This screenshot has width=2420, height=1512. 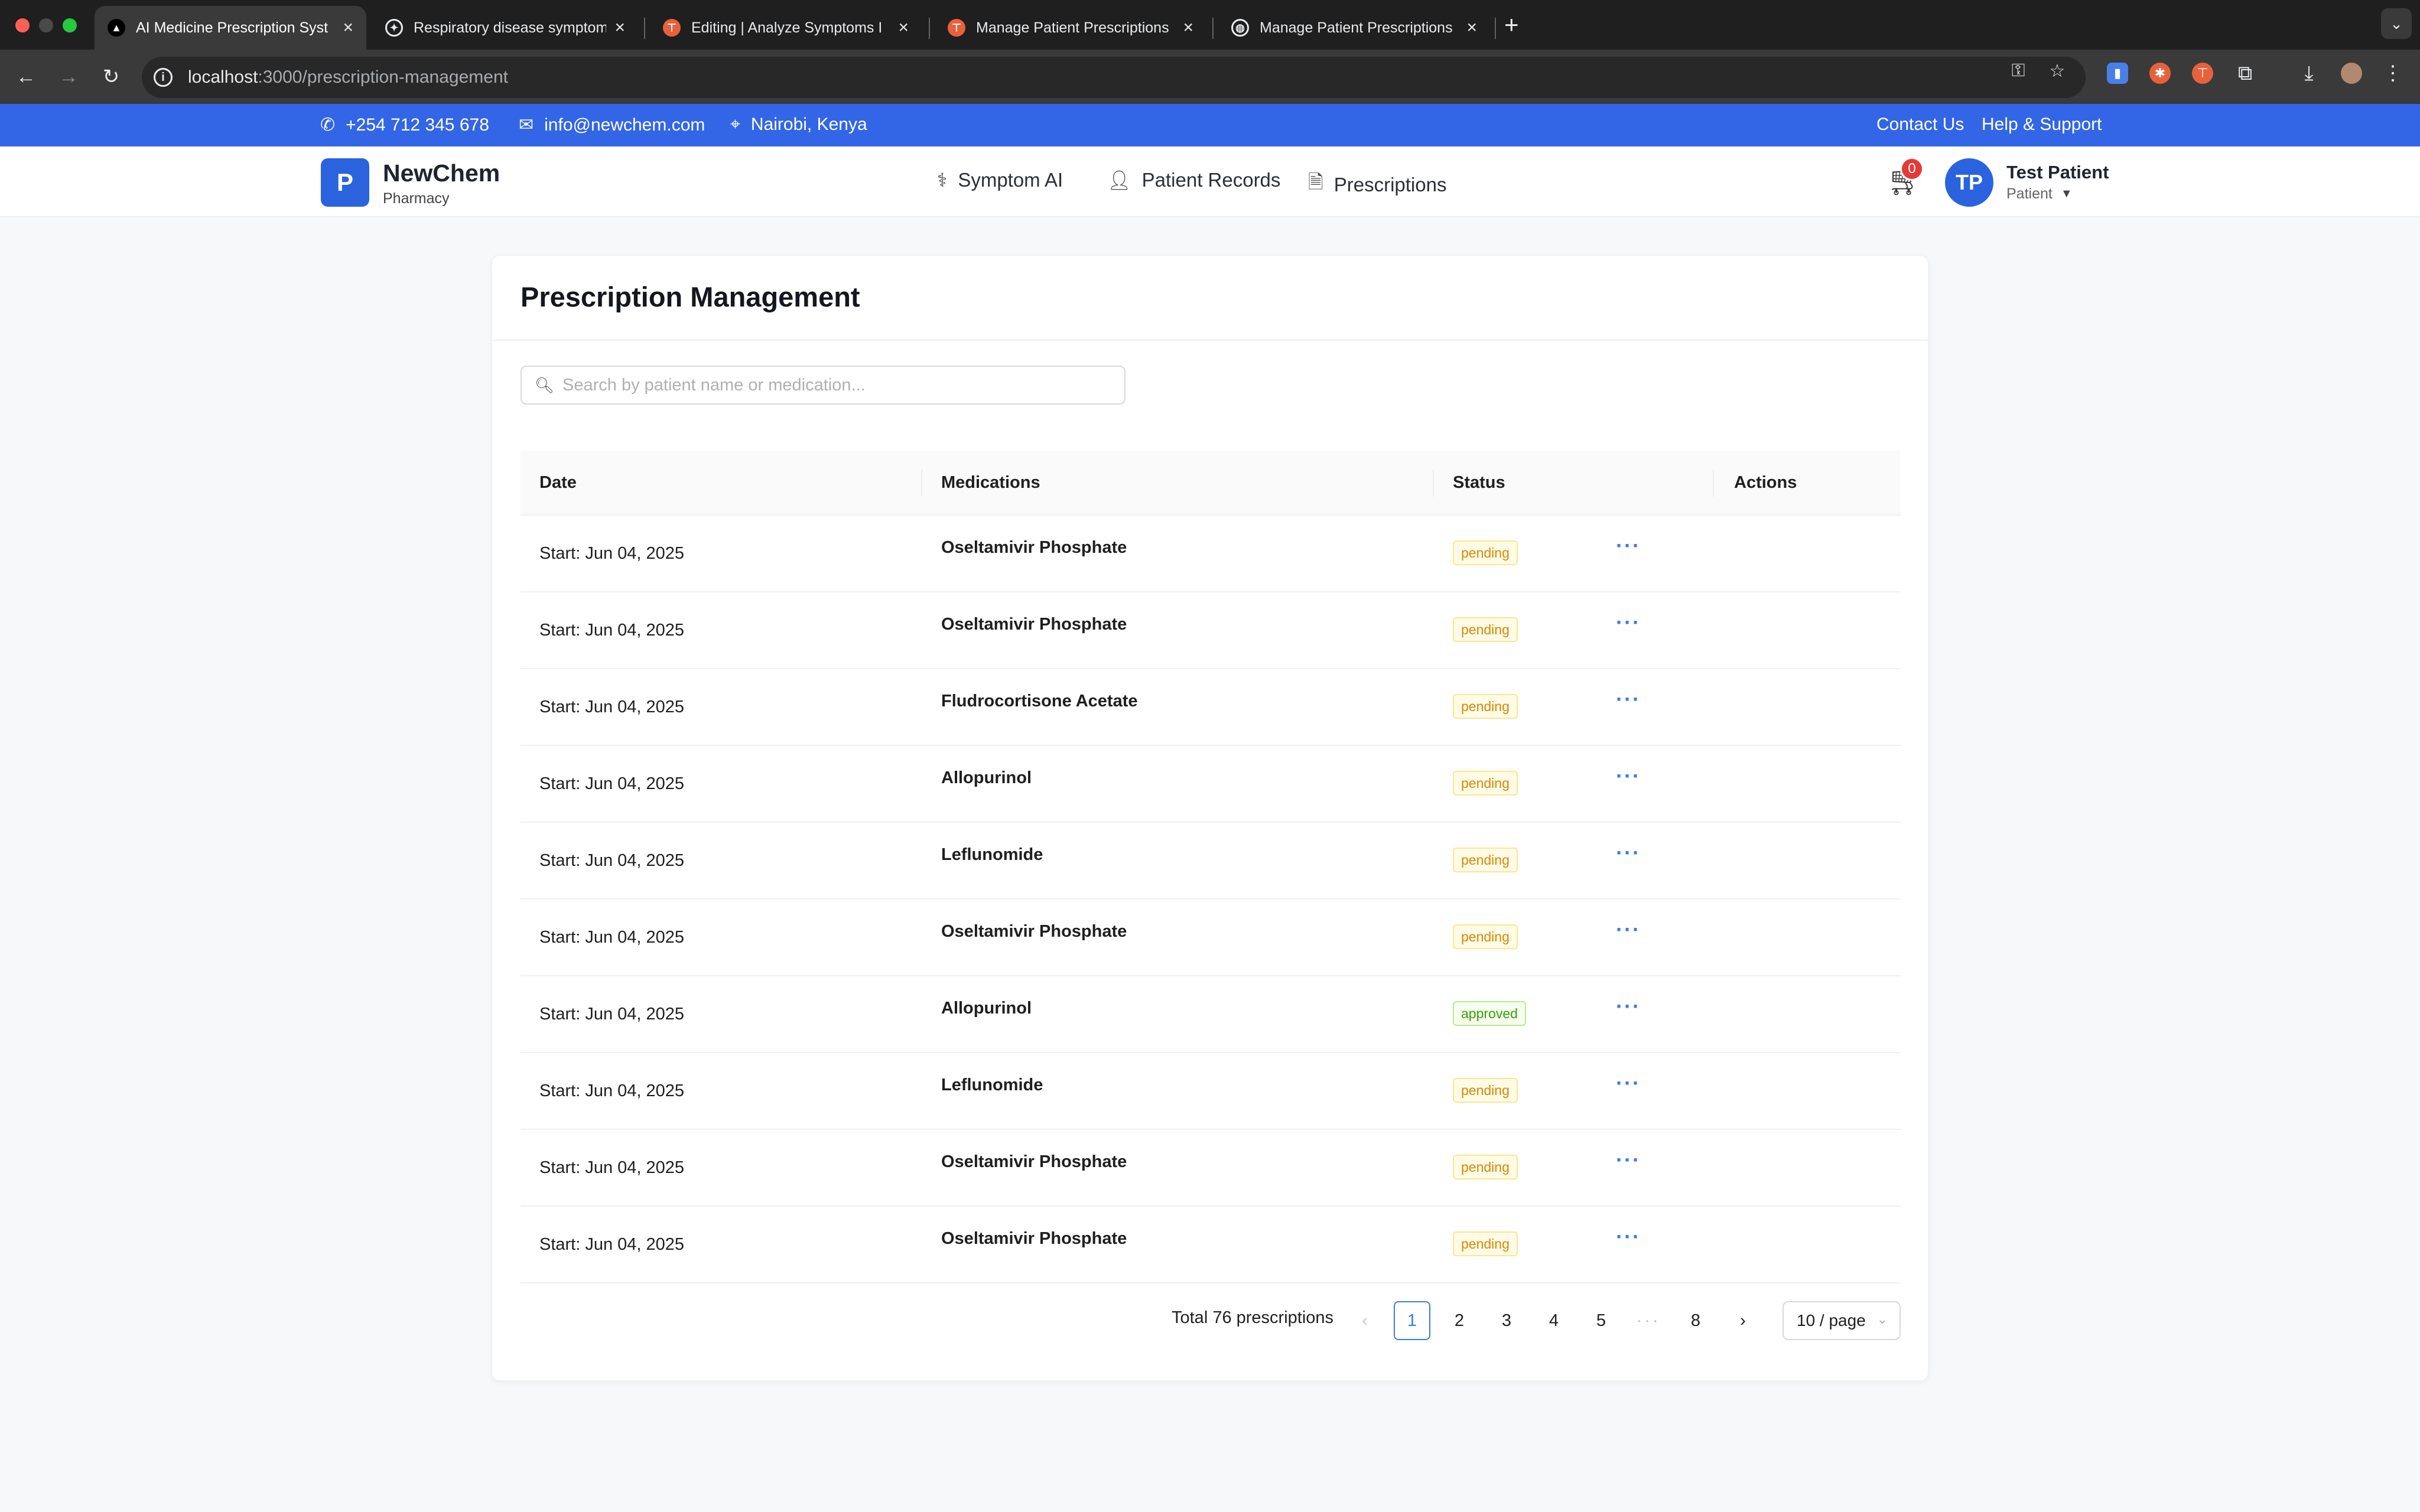 What do you see at coordinates (1743, 1320) in the screenshot?
I see `pagination-next-button: ›` at bounding box center [1743, 1320].